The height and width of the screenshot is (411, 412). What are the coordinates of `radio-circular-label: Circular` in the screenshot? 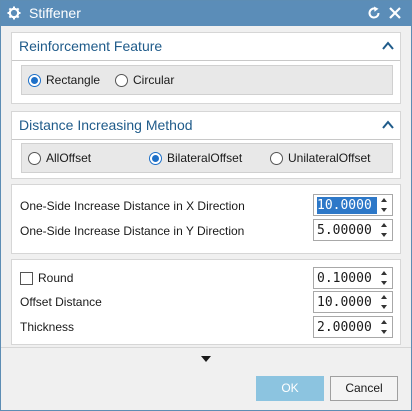 It's located at (154, 80).